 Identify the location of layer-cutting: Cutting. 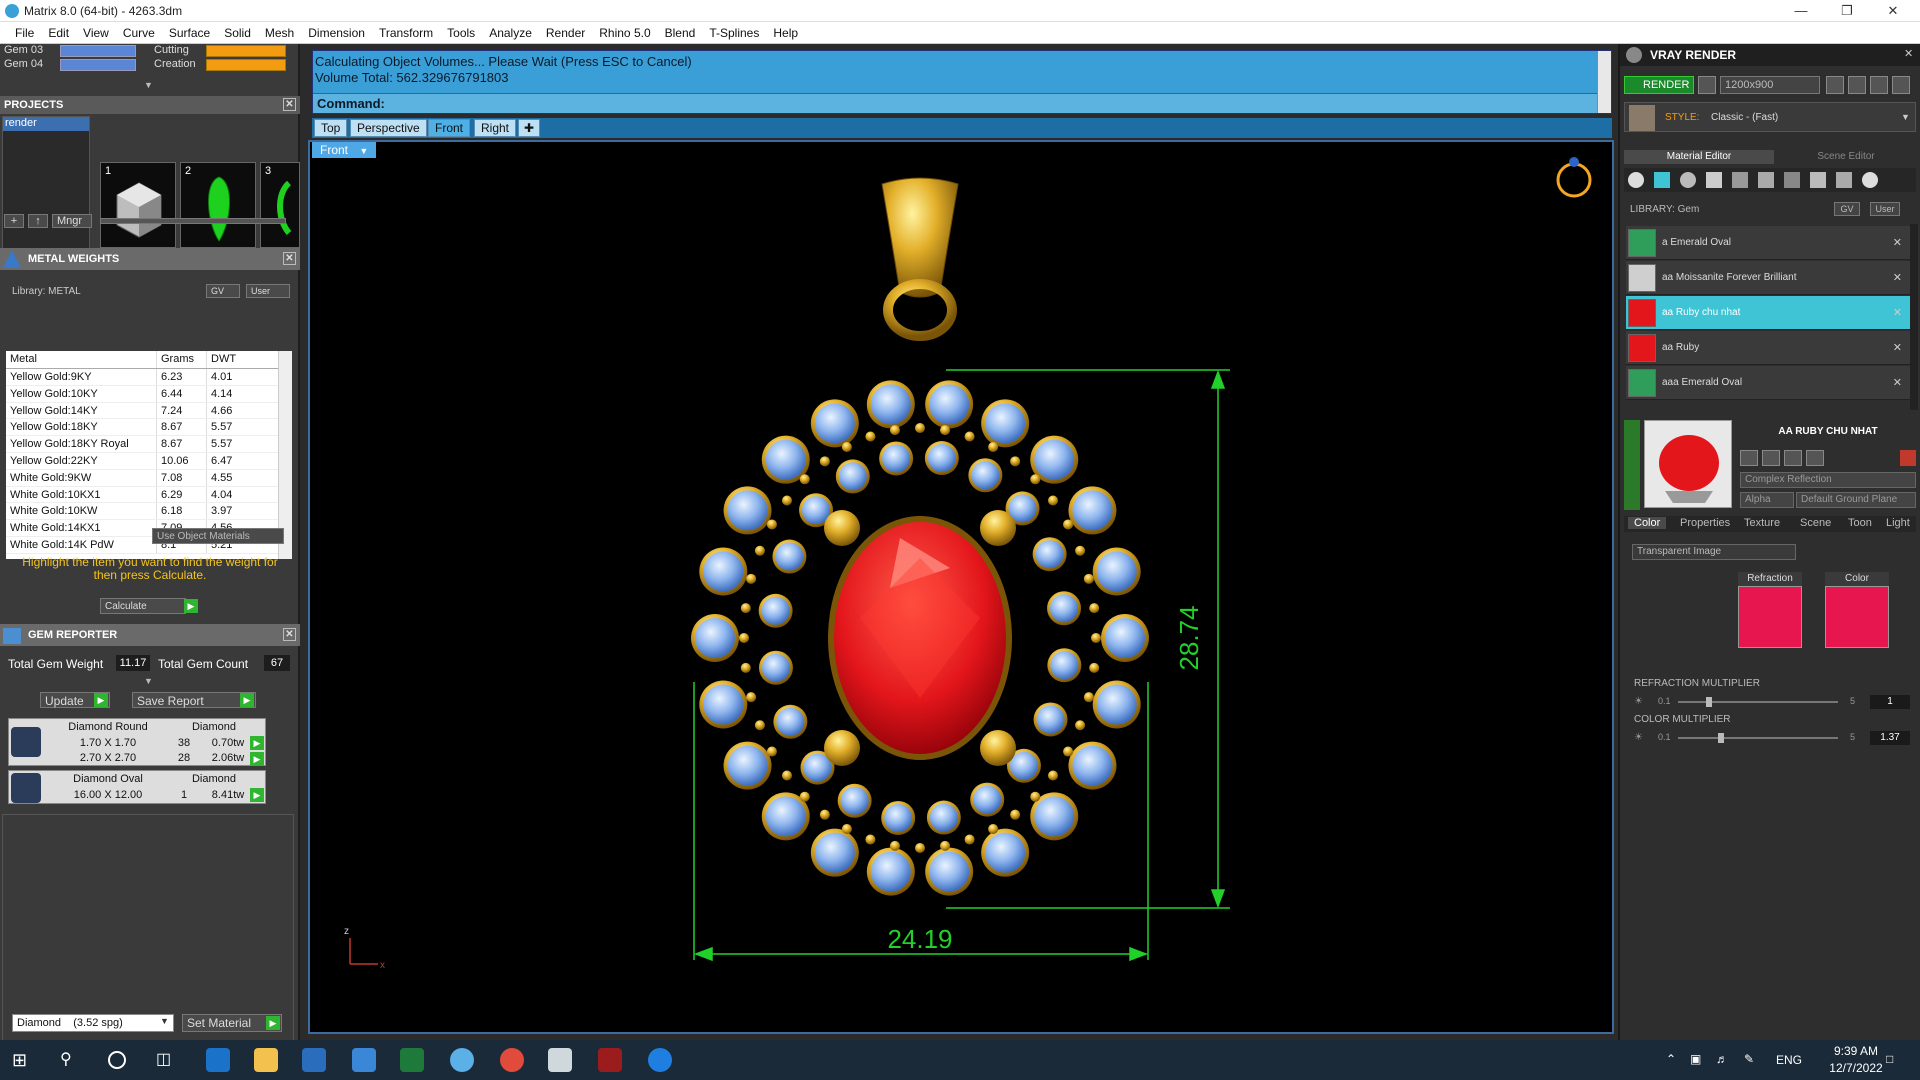
(171, 51).